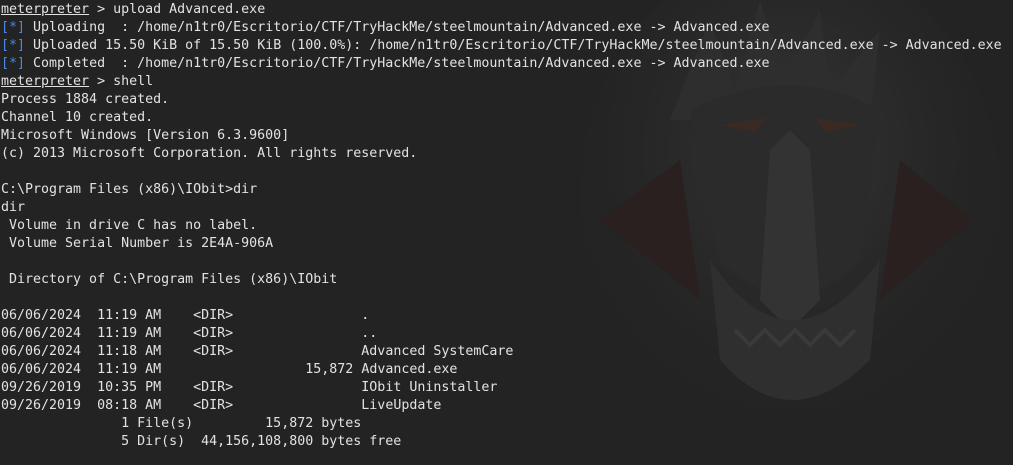  What do you see at coordinates (505, 10) in the screenshot?
I see `upload-command-line: meterpreter > upload Advanced.exe` at bounding box center [505, 10].